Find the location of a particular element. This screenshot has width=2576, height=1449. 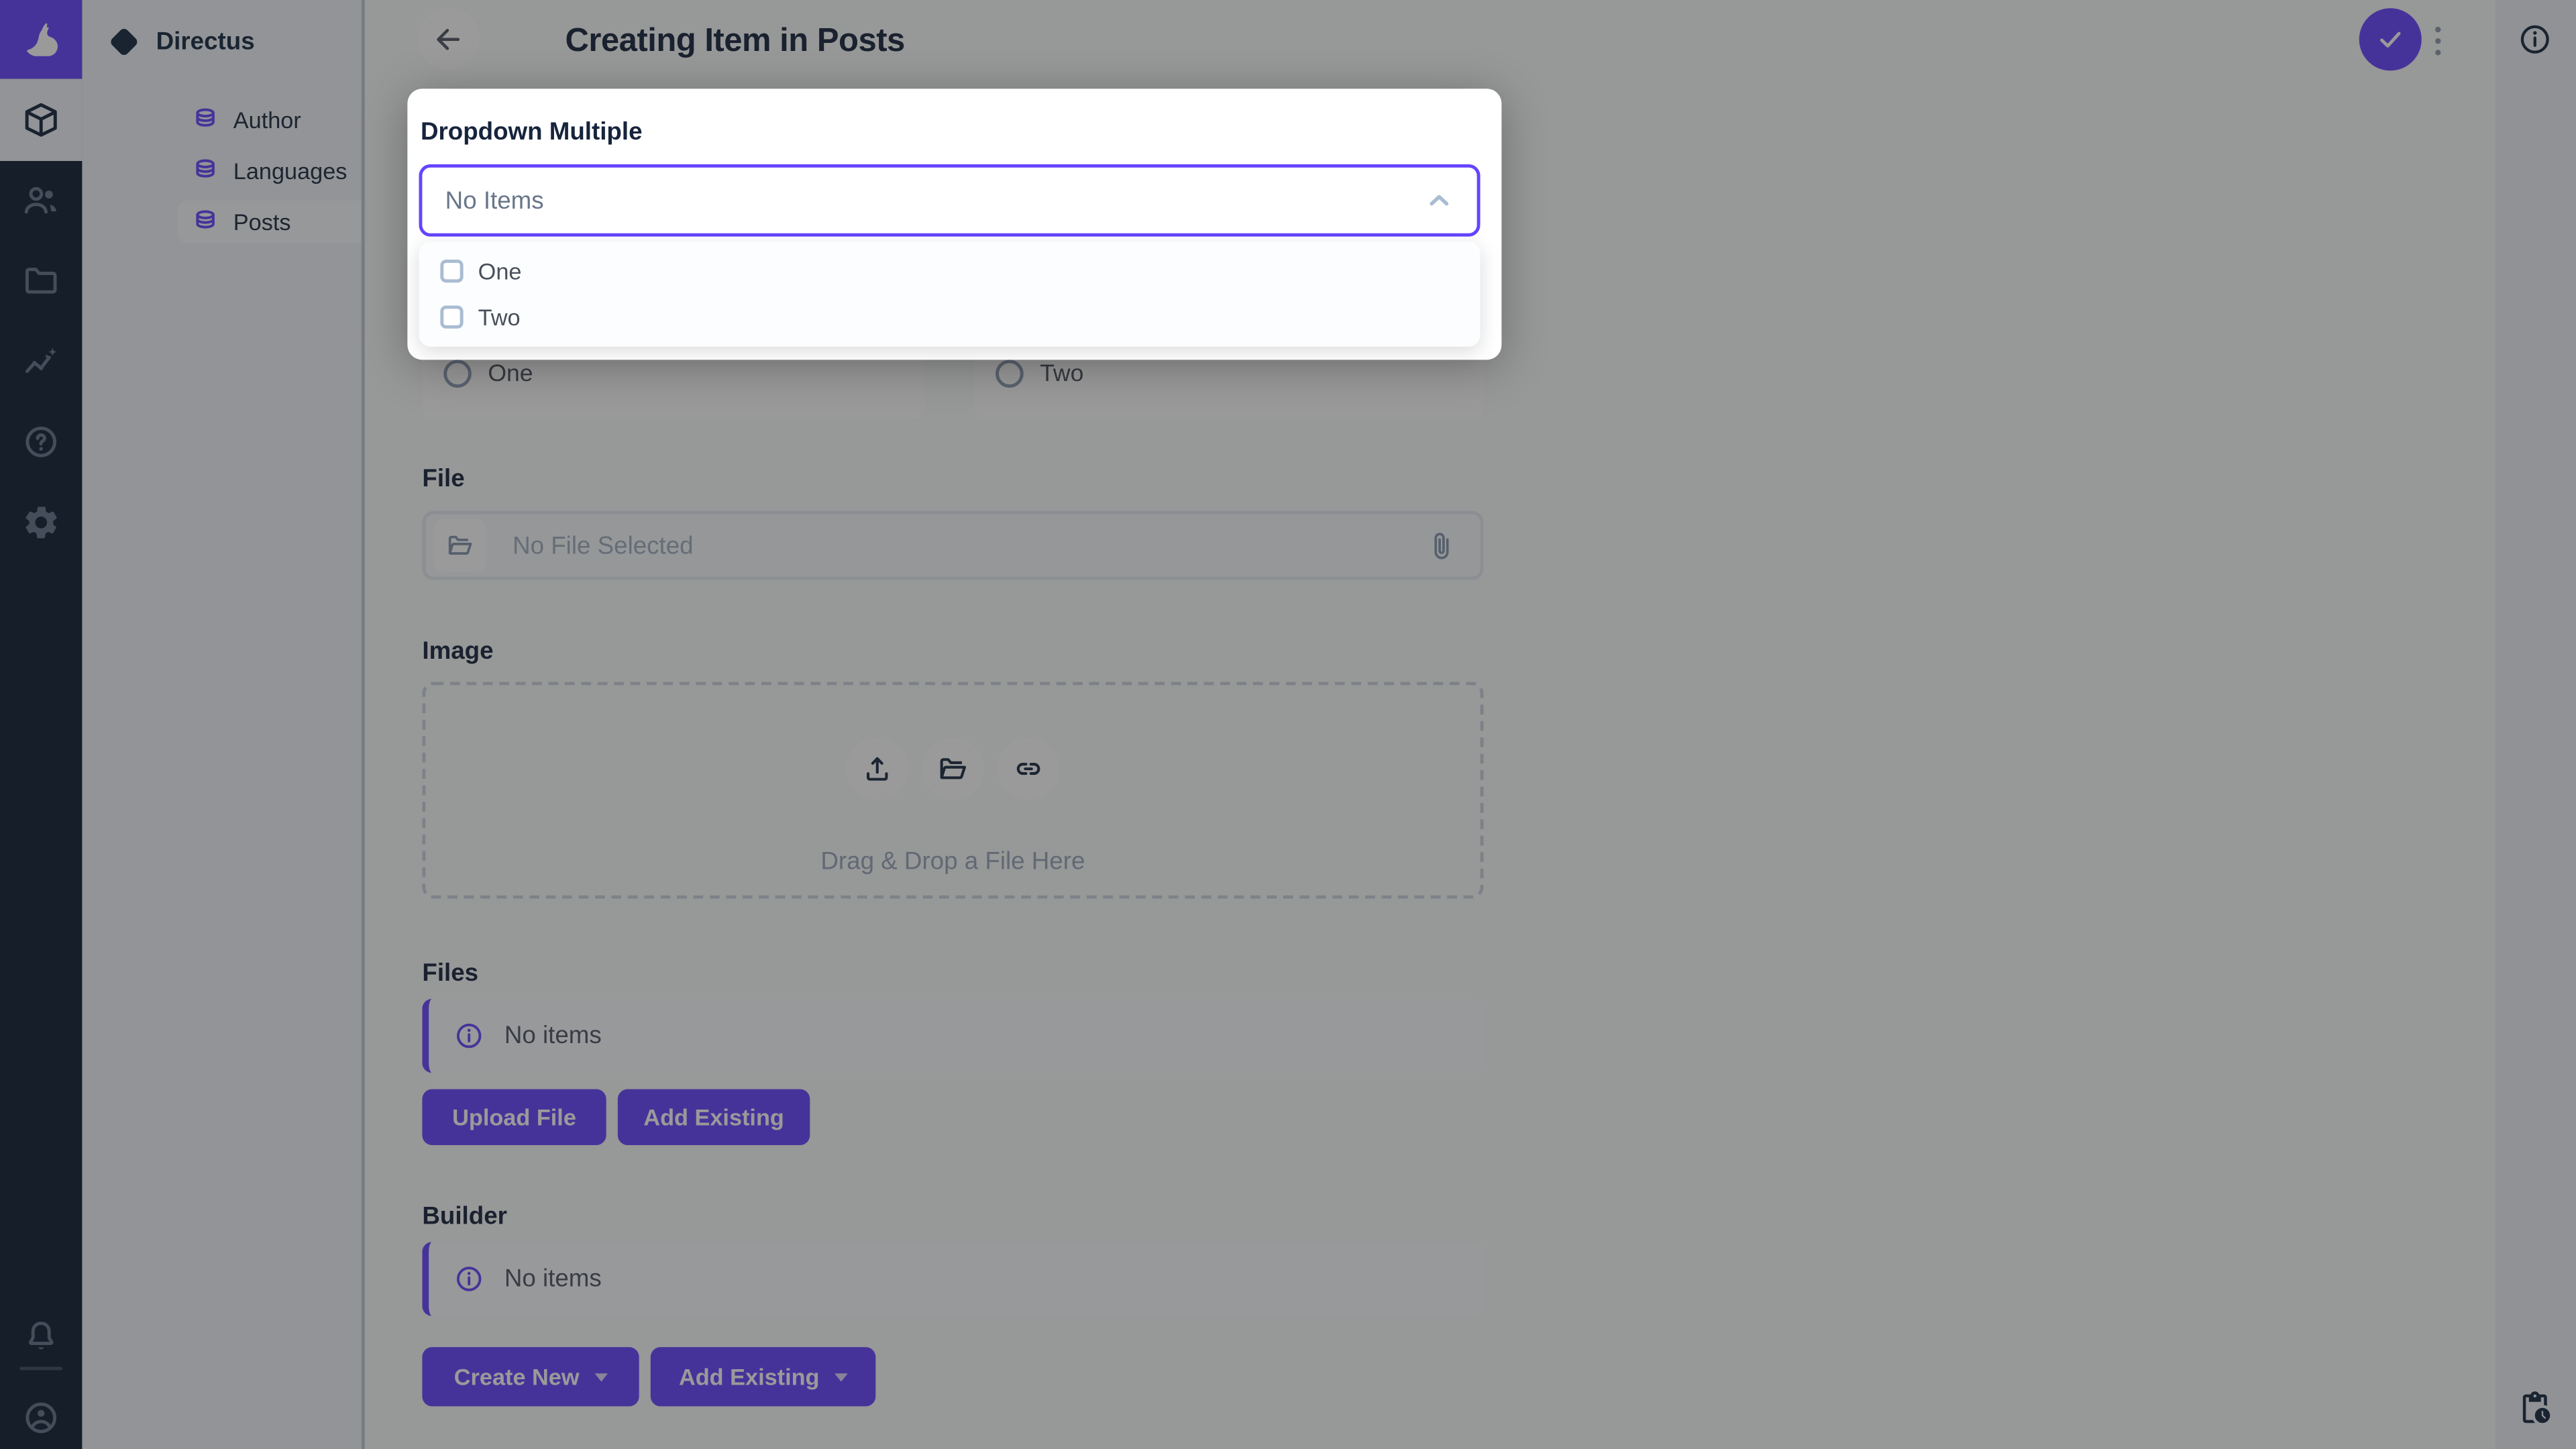

dropdown-options-menu: One Two is located at coordinates (950, 294).